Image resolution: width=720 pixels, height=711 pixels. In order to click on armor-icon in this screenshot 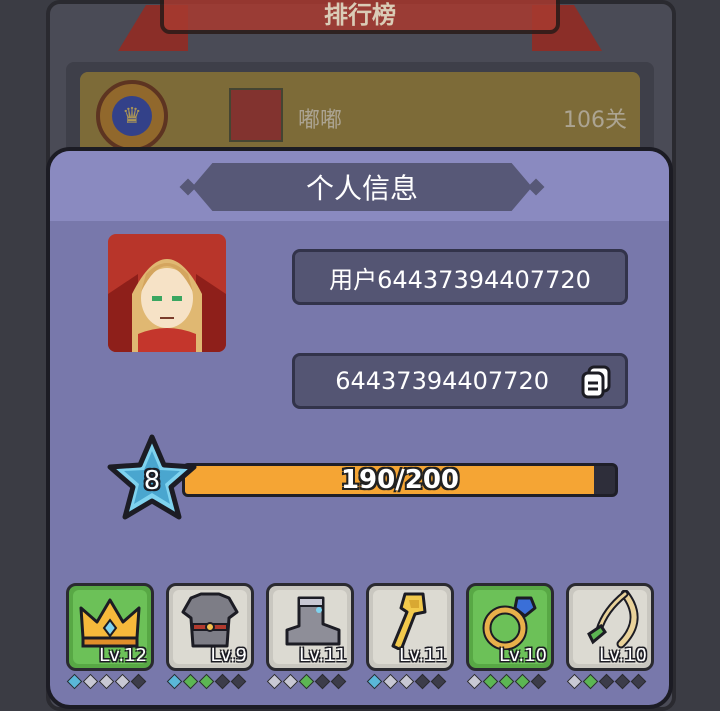, I will do `click(210, 620)`.